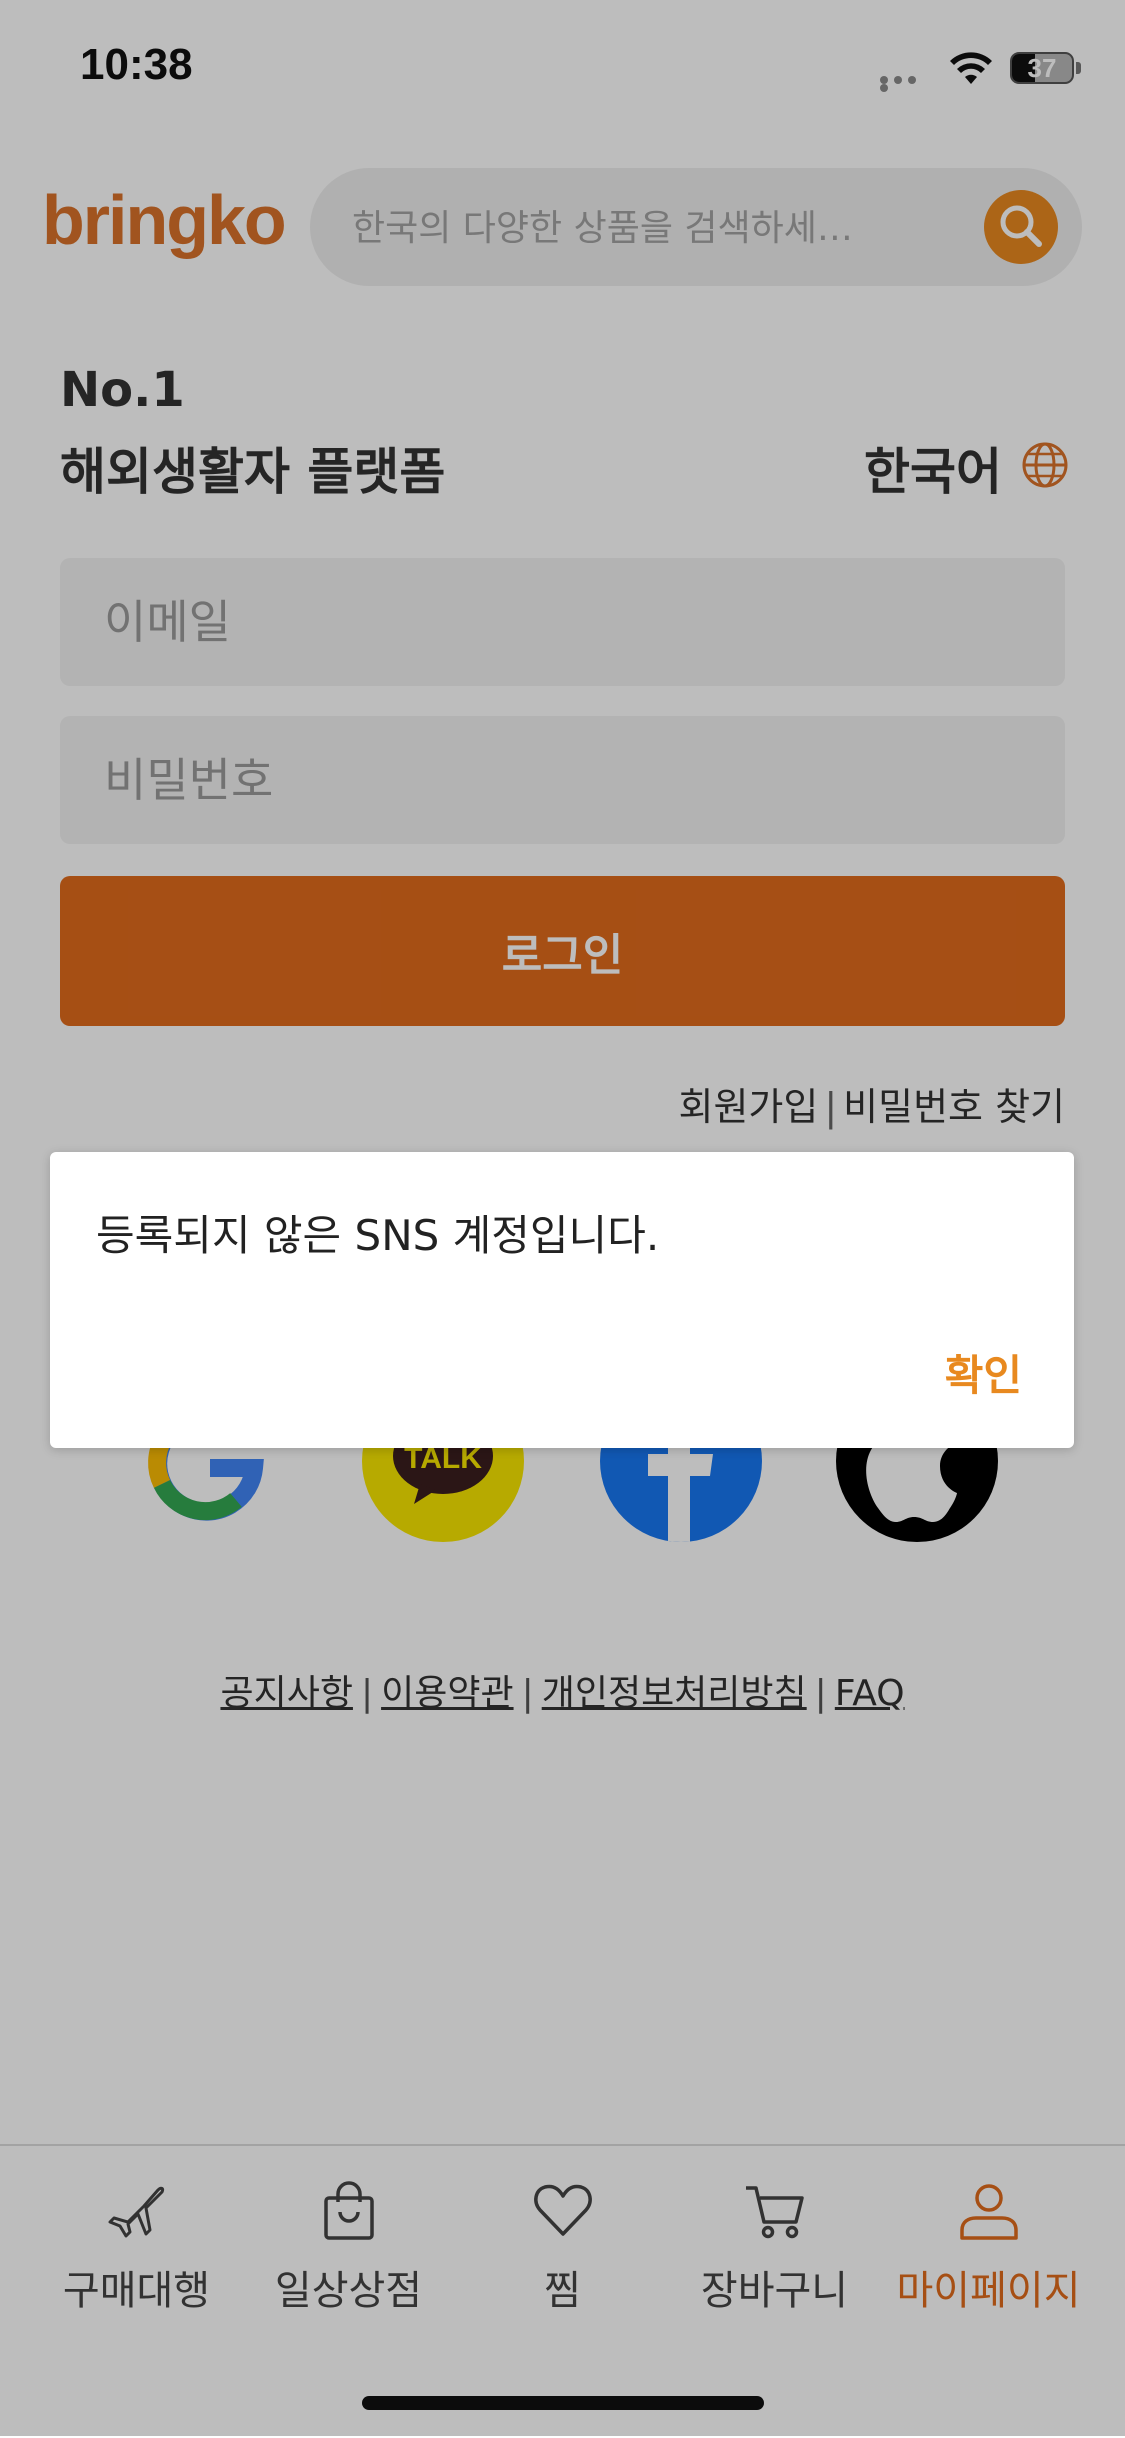 The image size is (1125, 2438). I want to click on alert-message: 등록되지 않은 SNS 계정입니다., so click(378, 1235).